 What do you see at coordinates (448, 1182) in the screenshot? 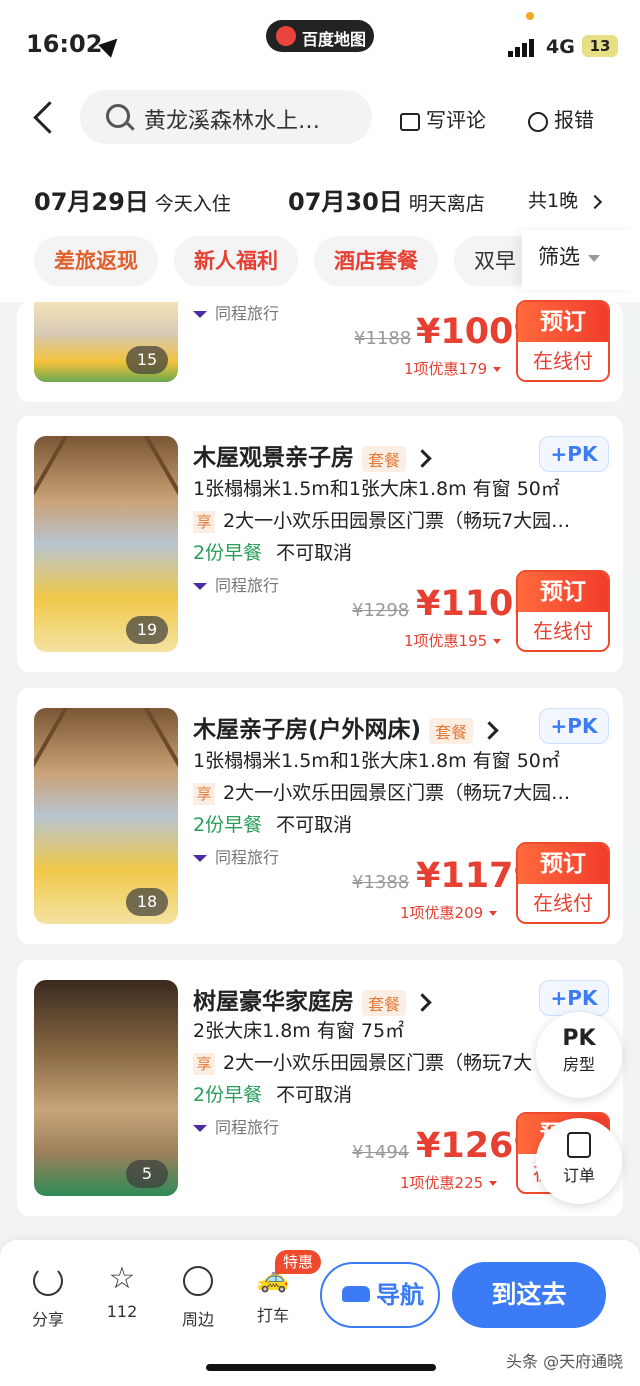
I see `discount: 1项优惠225` at bounding box center [448, 1182].